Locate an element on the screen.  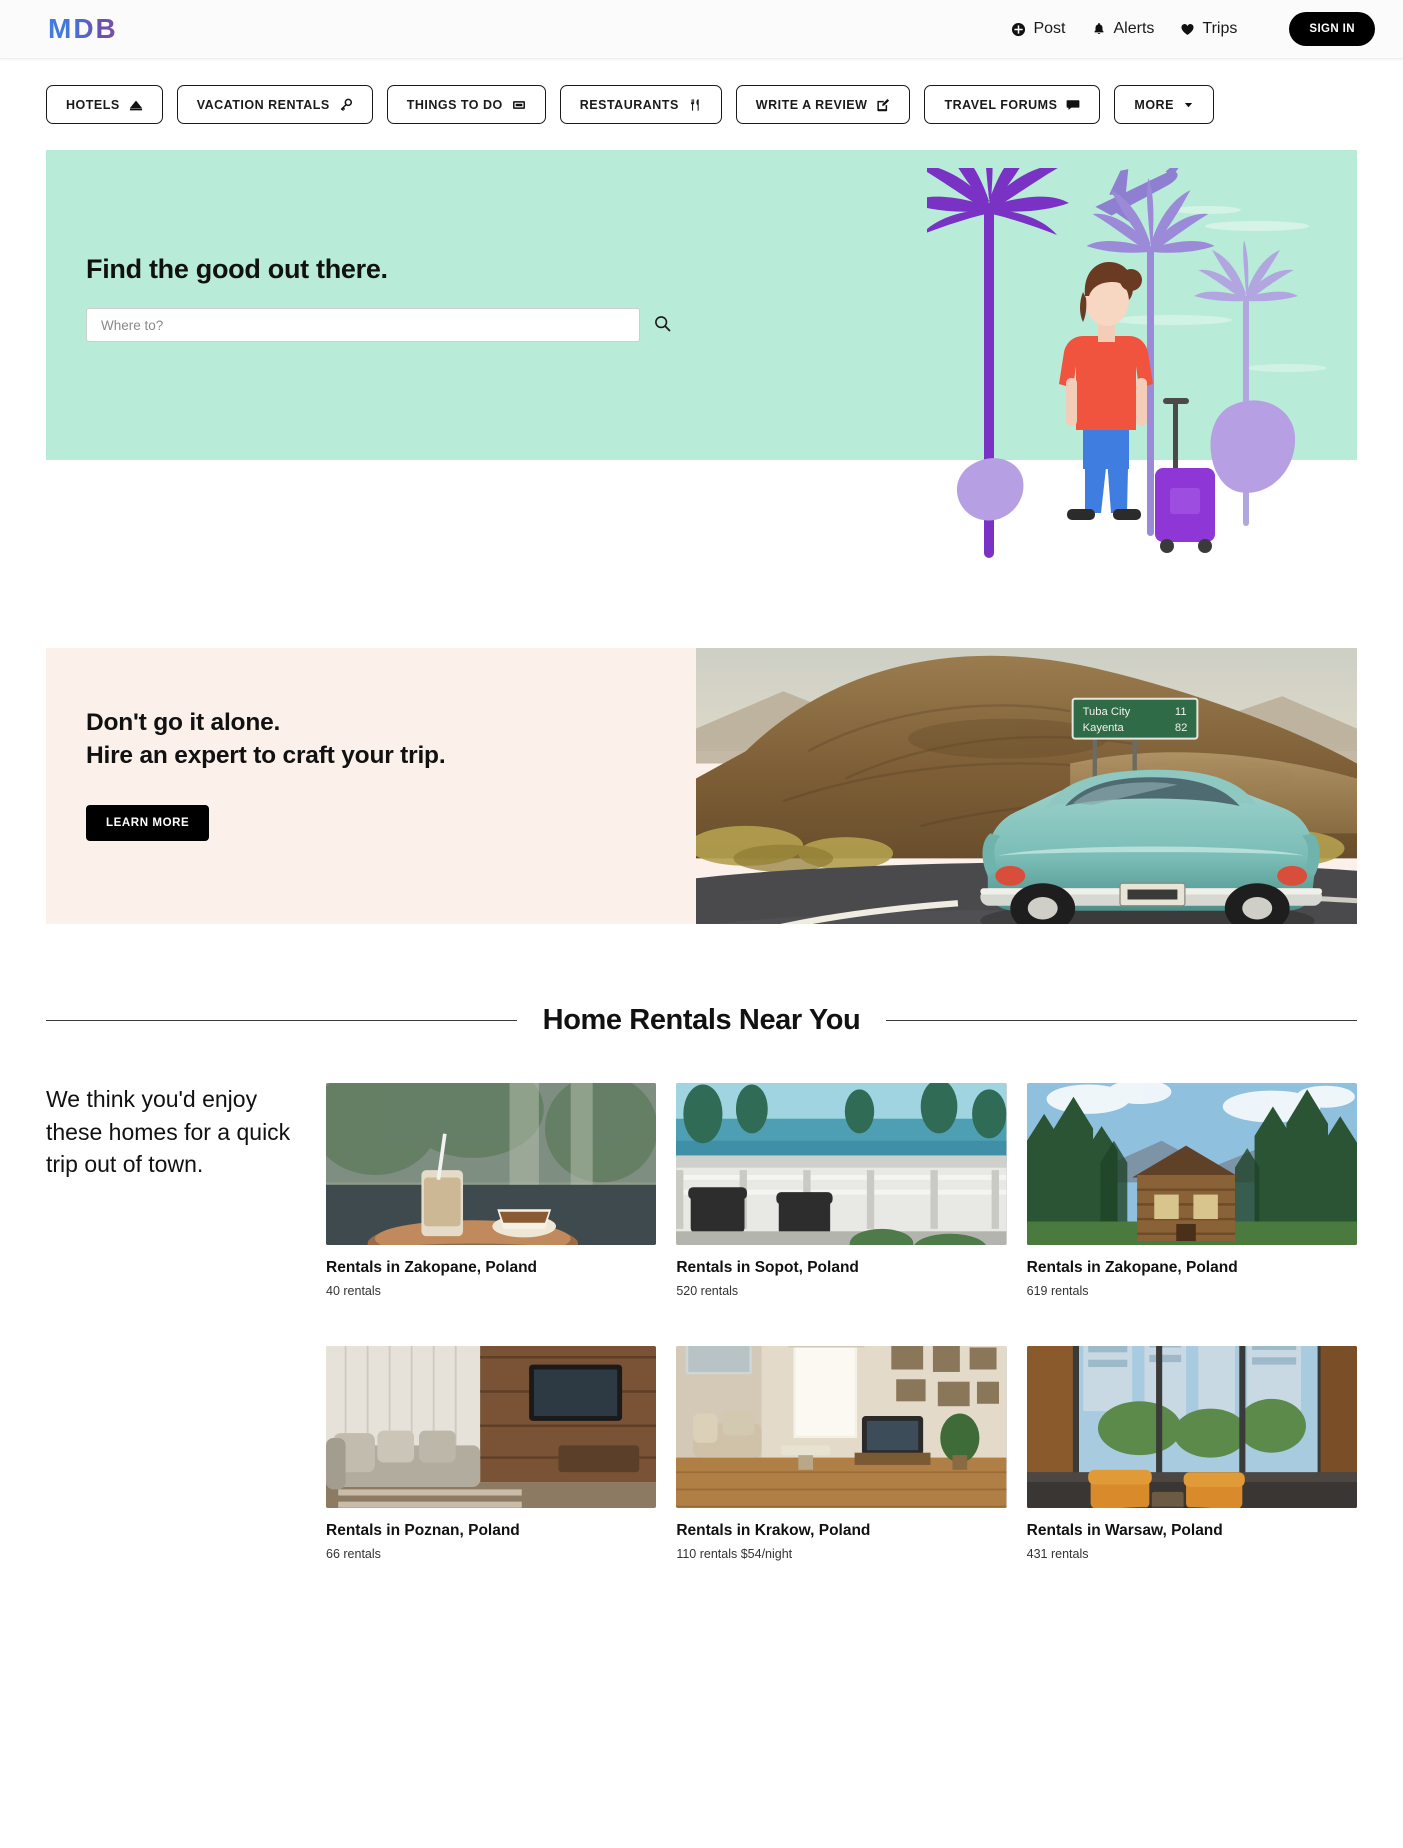
section-title: Home Rentals Near You is located at coordinates (701, 1020).